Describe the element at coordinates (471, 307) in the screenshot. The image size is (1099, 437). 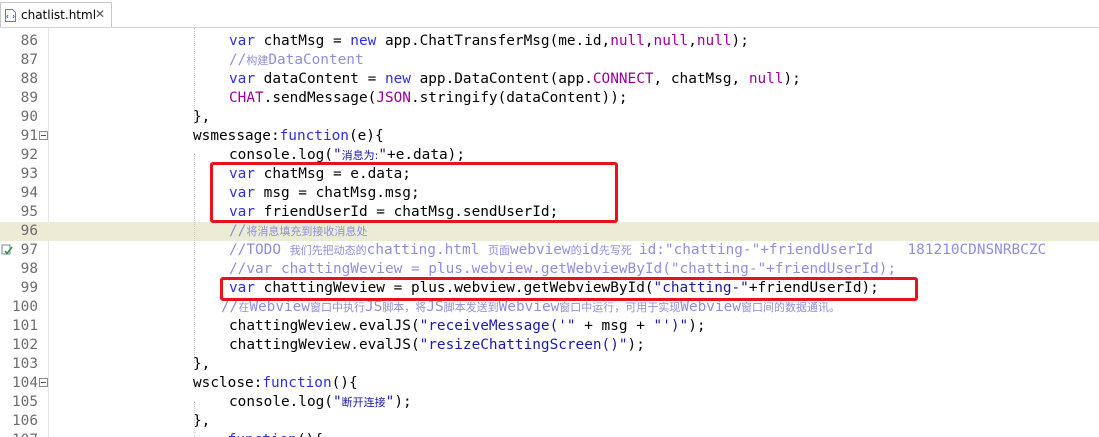
I see `code-token: 脚本发送到` at that location.